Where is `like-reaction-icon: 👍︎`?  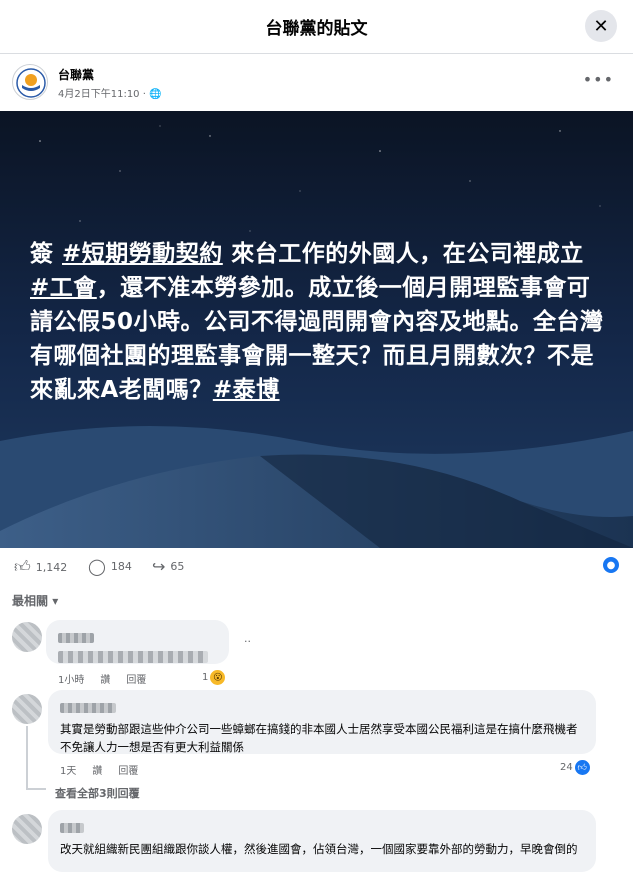
like-reaction-icon: 👍︎ is located at coordinates (582, 767).